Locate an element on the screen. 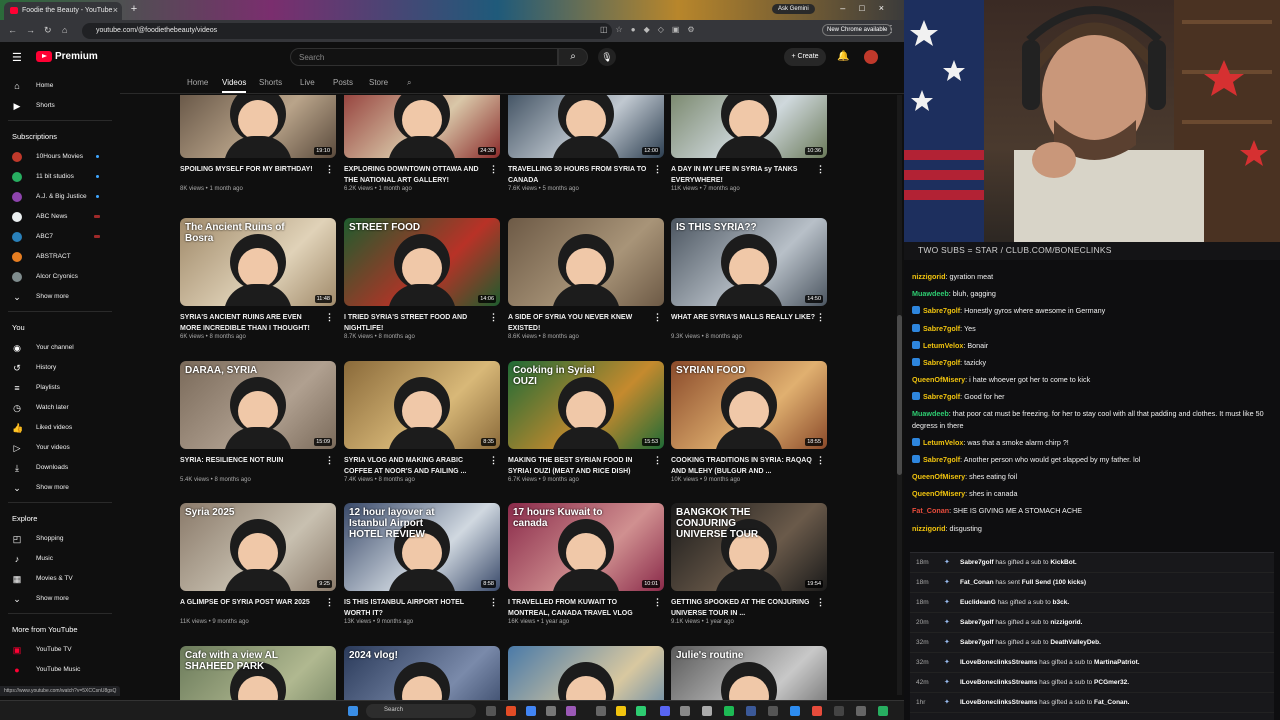 The height and width of the screenshot is (720, 1280). new-chrome-available-button: New Chrome available is located at coordinates (857, 30).